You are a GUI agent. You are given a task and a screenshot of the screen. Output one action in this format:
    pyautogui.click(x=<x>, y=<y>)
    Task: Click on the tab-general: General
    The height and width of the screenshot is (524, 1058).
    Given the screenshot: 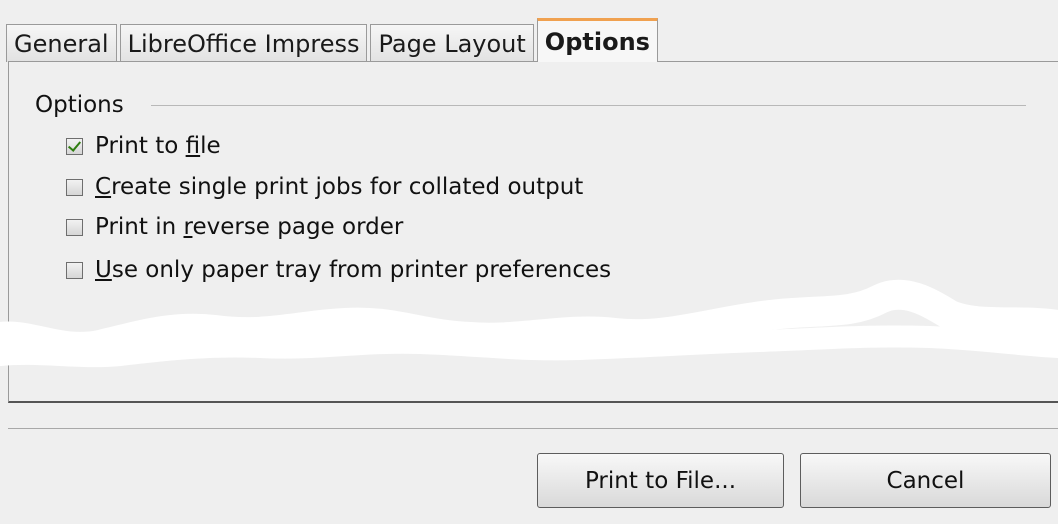 What is the action you would take?
    pyautogui.click(x=61, y=43)
    